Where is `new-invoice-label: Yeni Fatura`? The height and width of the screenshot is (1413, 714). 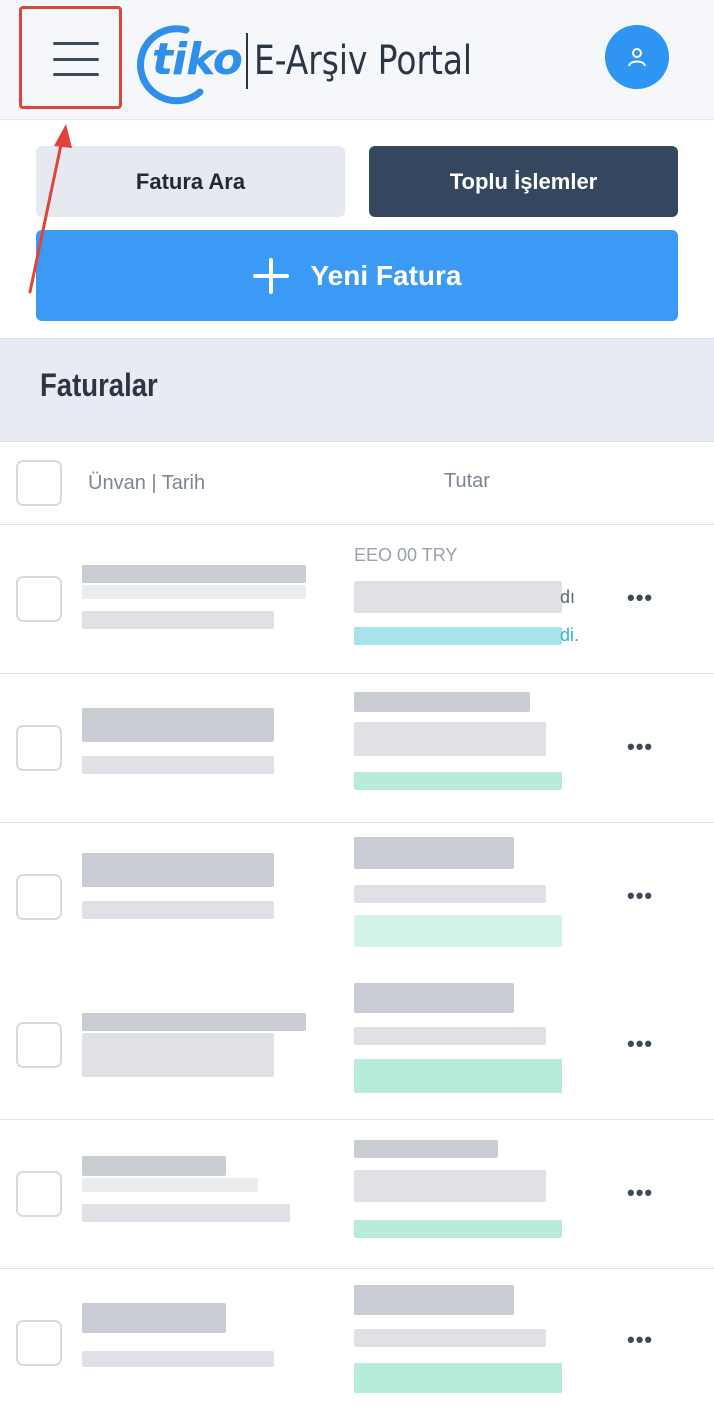 new-invoice-label: Yeni Fatura is located at coordinates (386, 275).